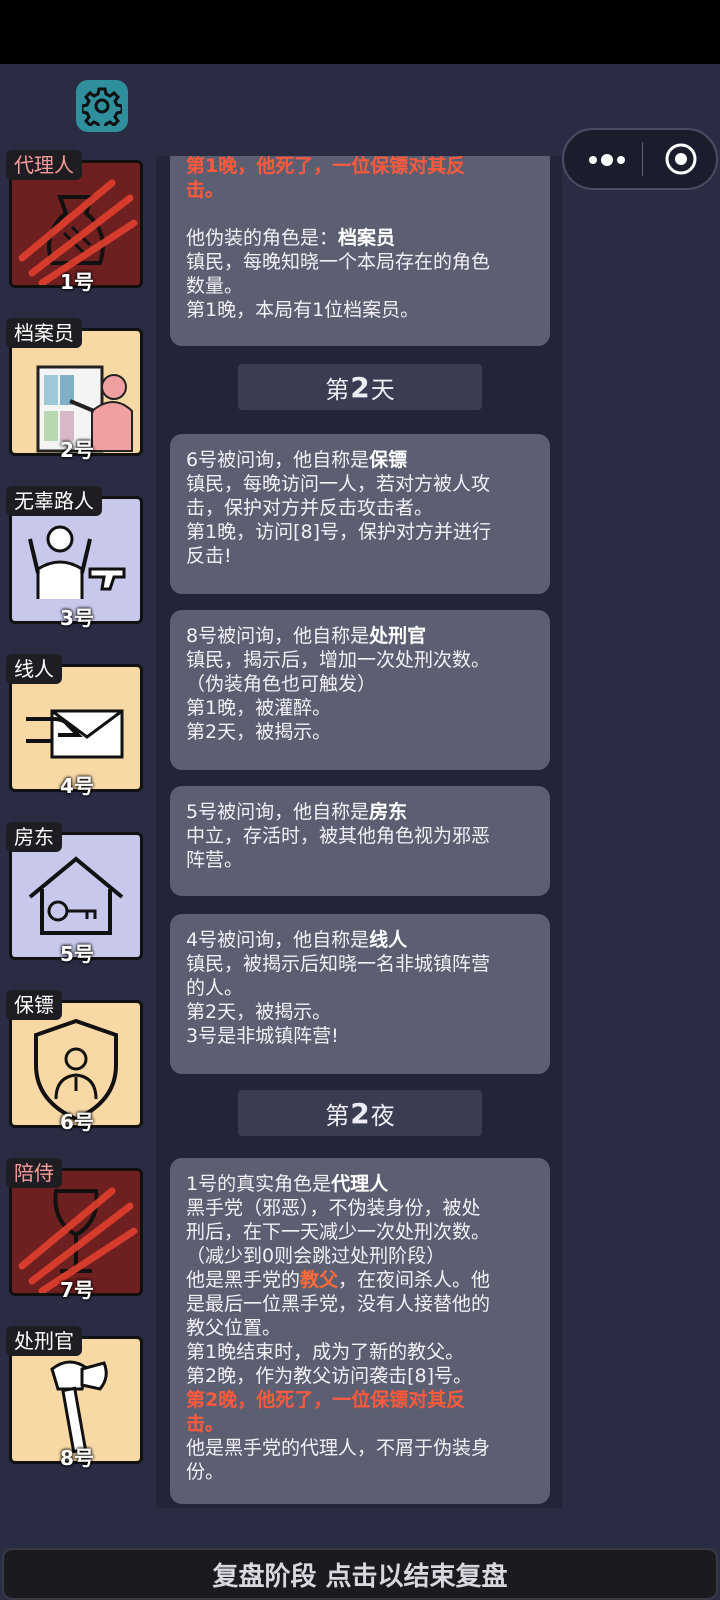  I want to click on log-text: 8号被问询，他自称是, so click(278, 636).